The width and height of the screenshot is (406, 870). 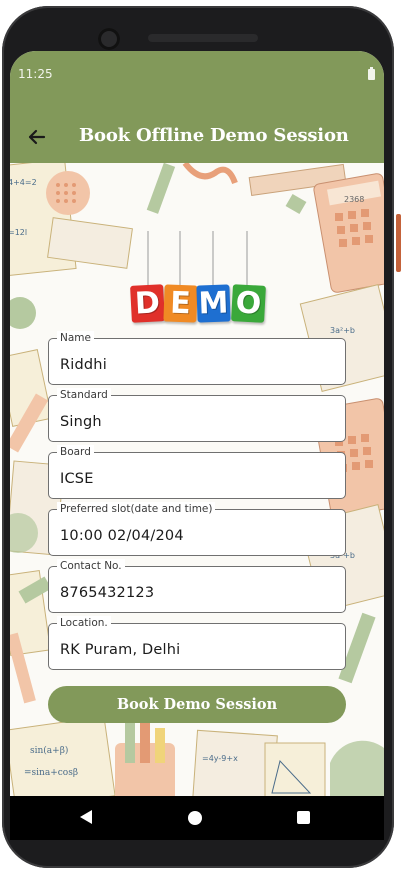 What do you see at coordinates (91, 566) in the screenshot?
I see `contact-number-field-label: Contact No.` at bounding box center [91, 566].